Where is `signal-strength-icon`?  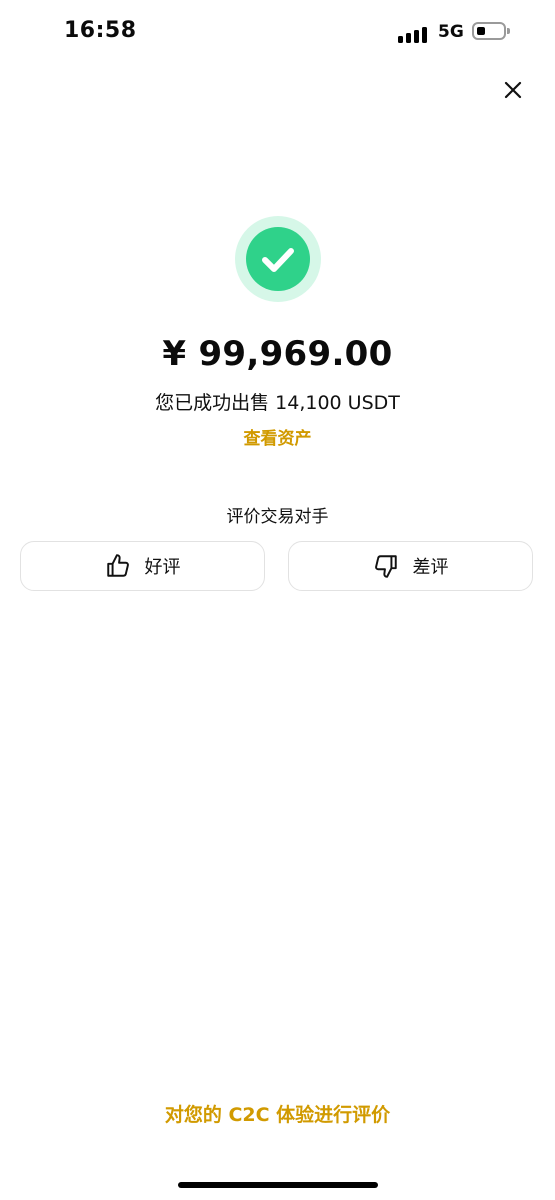
signal-strength-icon is located at coordinates (414, 33).